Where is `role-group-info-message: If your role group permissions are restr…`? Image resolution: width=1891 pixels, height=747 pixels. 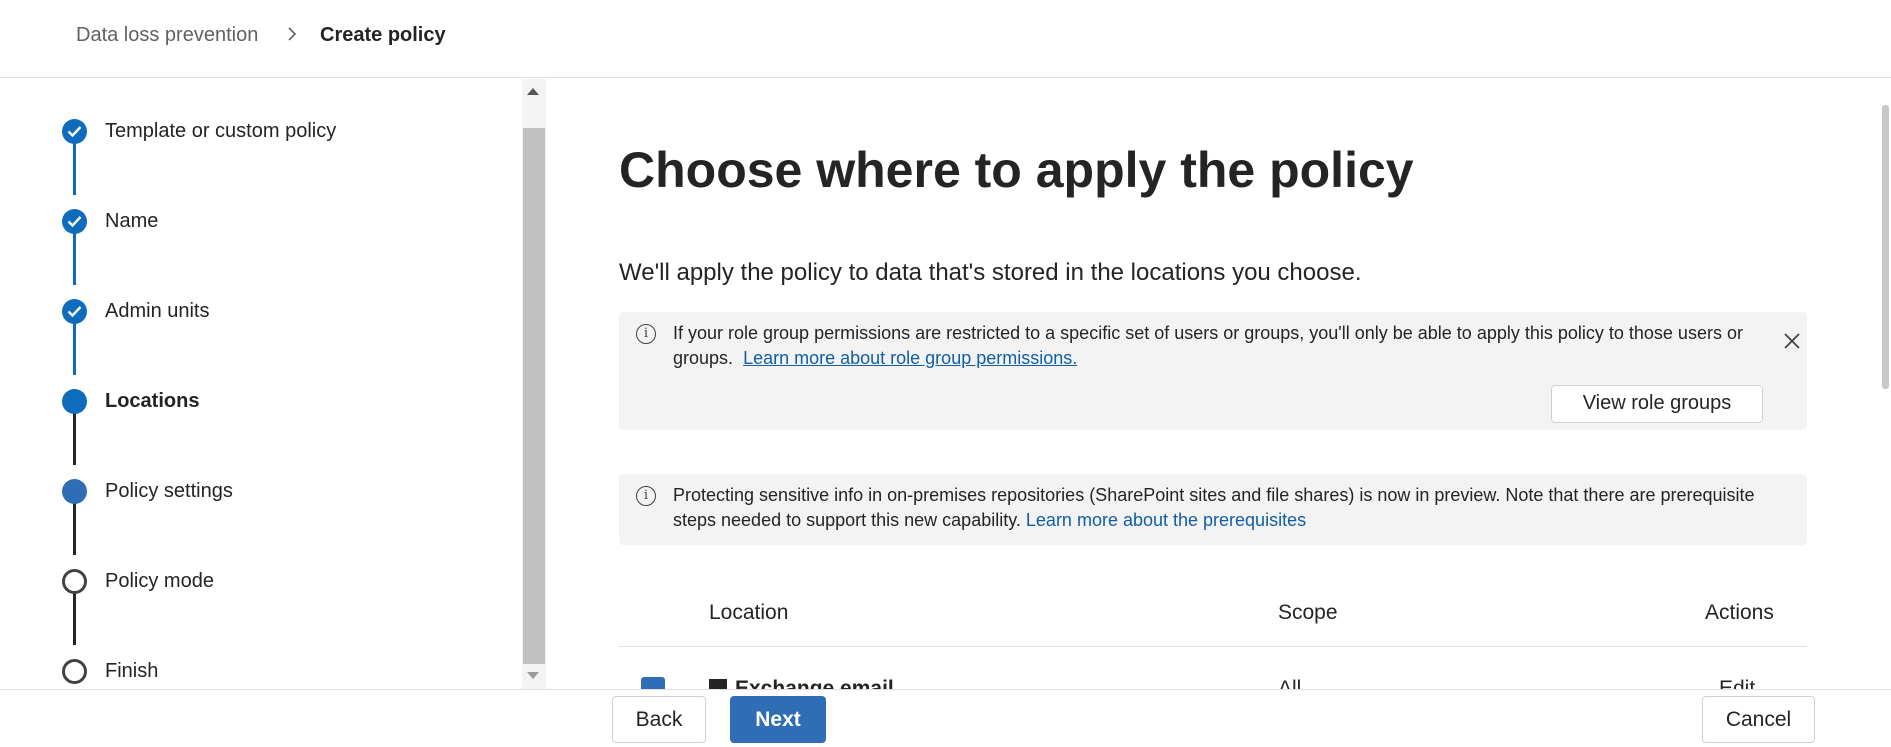 role-group-info-message: If your role group permissions are restr… is located at coordinates (1228, 346).